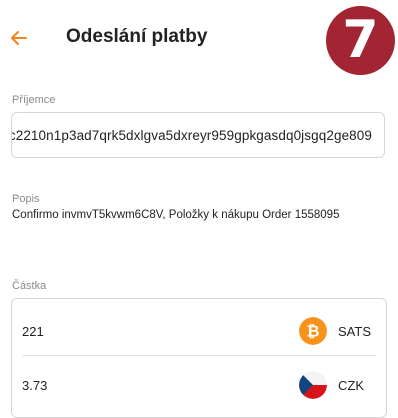 Image resolution: width=398 pixels, height=418 pixels. What do you see at coordinates (137, 36) in the screenshot?
I see `page-title: Odeslání platby` at bounding box center [137, 36].